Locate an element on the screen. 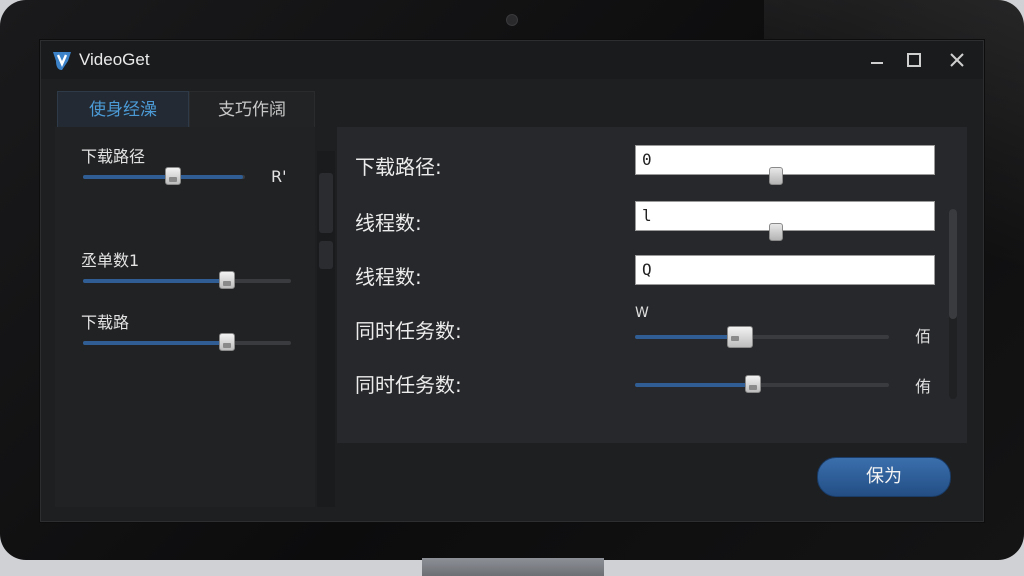  tab-first: 使身经澡 is located at coordinates (123, 110).